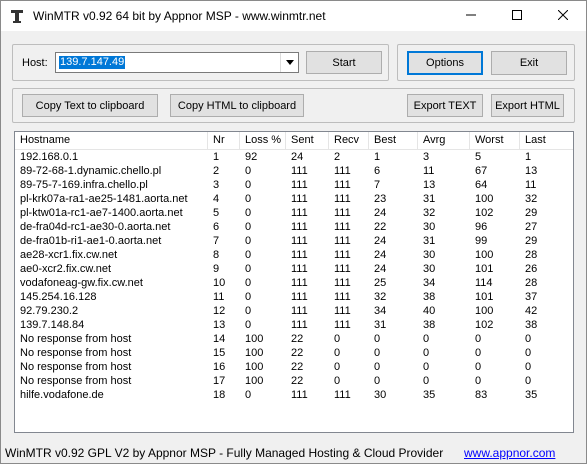  Describe the element at coordinates (531, 213) in the screenshot. I see `table-cell: 29` at that location.